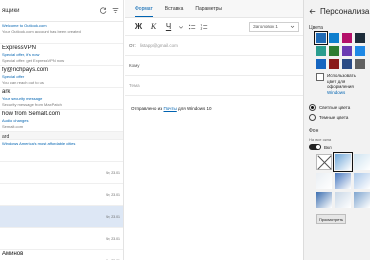 The height and width of the screenshot is (260, 370). I want to click on radio-dark-label: Темные цвета, so click(334, 117).